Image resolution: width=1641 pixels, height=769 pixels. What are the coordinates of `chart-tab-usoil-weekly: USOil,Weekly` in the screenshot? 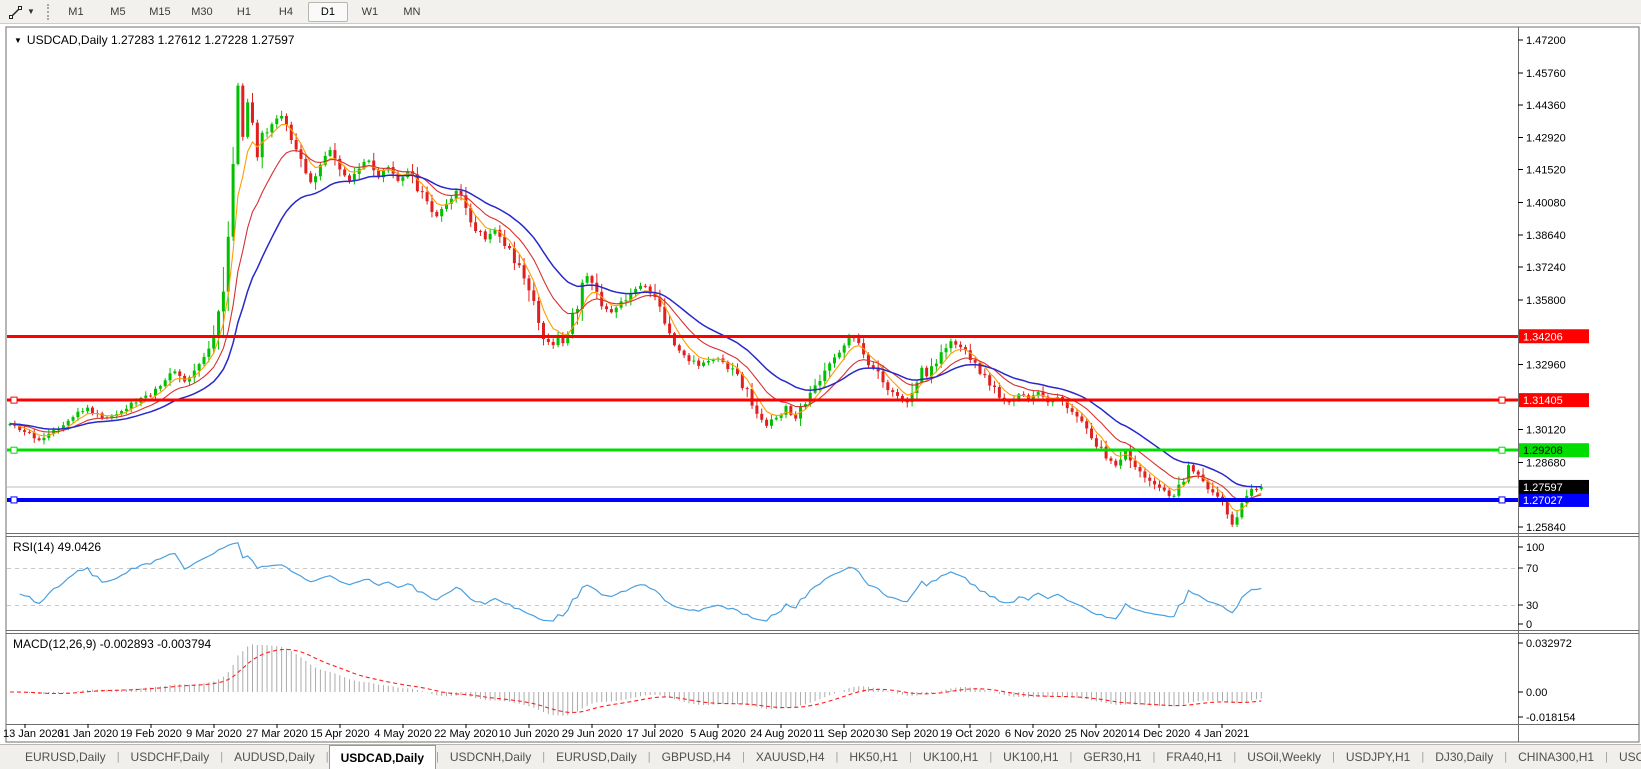 It's located at (1284, 757).